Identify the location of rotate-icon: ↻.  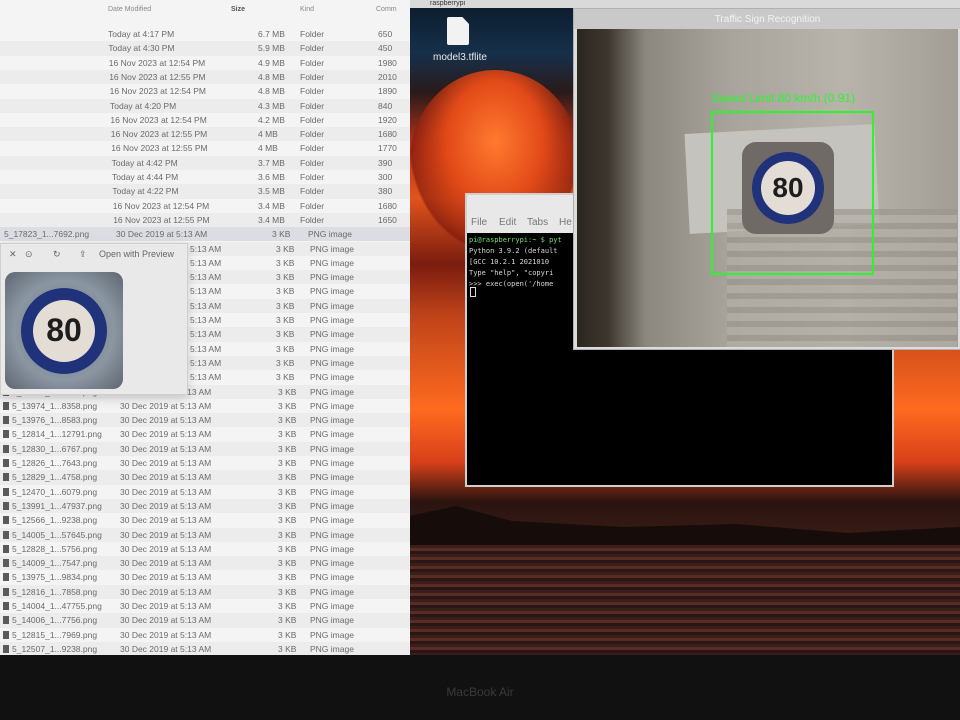
(57, 254).